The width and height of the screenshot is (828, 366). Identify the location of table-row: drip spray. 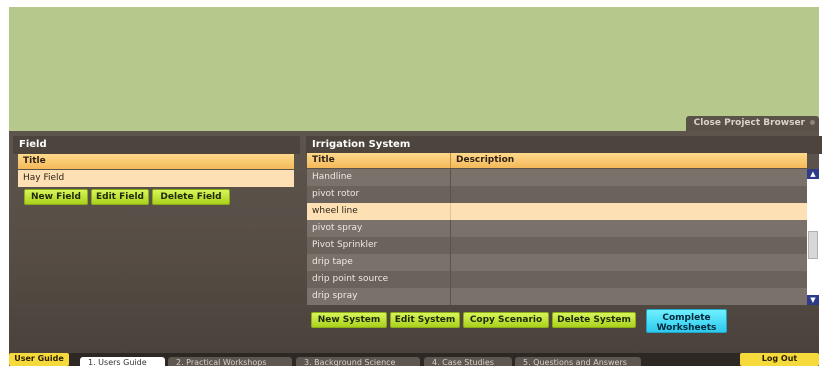
(557, 296).